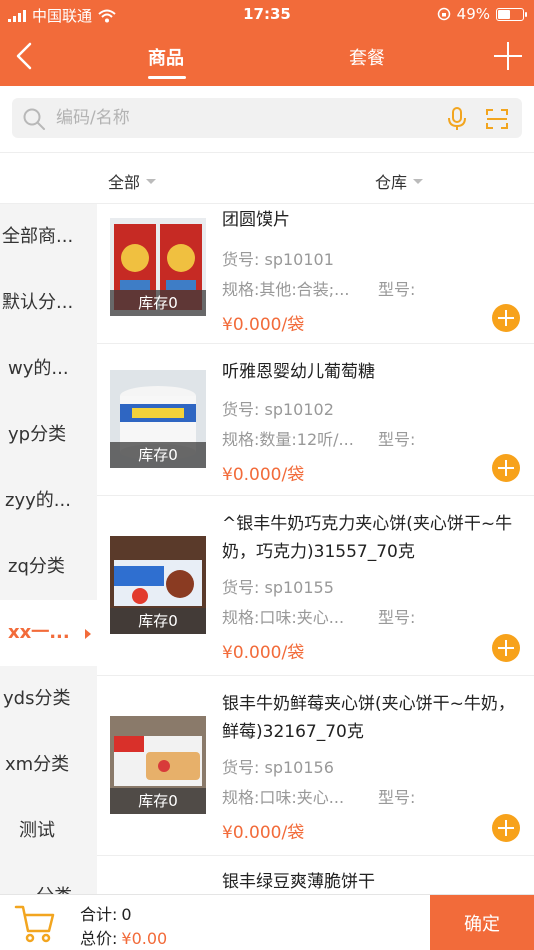 This screenshot has width=534, height=950. What do you see at coordinates (367, 538) in the screenshot?
I see `product-name: ^银丰牛奶巧克力夹心饼(夹心饼干~牛奶，巧克力)31557_70克` at bounding box center [367, 538].